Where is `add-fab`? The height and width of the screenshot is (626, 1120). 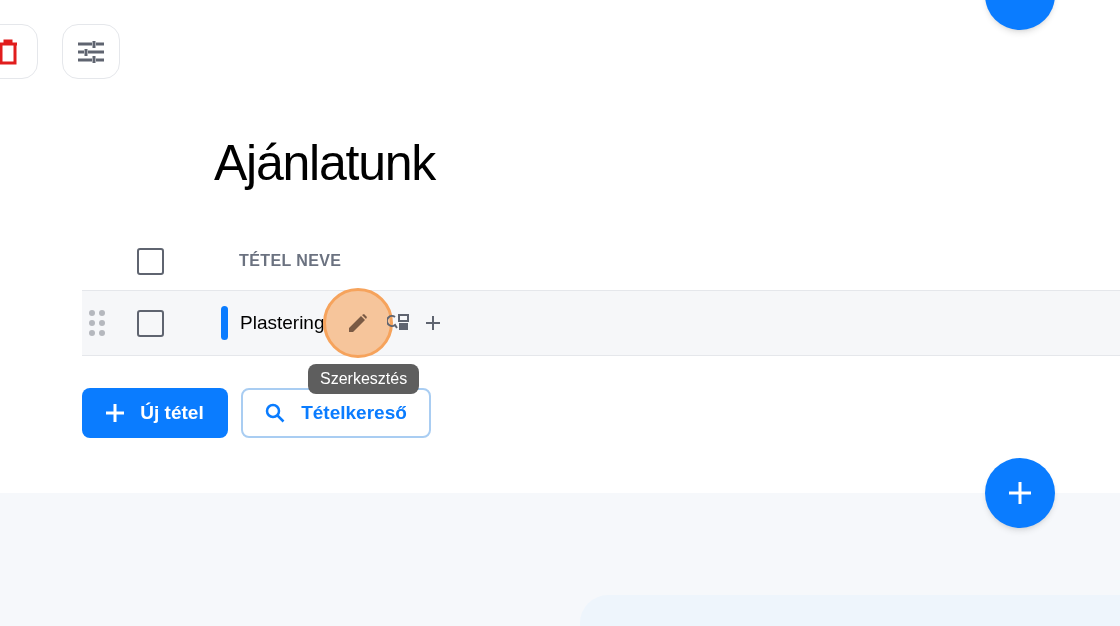
add-fab is located at coordinates (1020, 493).